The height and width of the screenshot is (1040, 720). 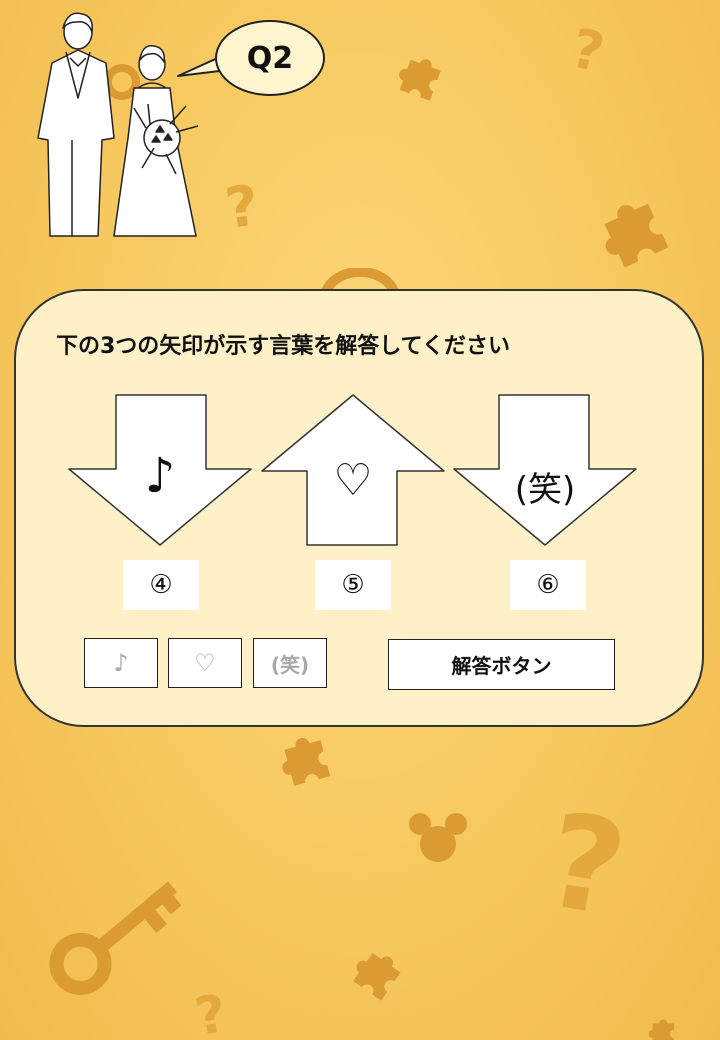 What do you see at coordinates (501, 664) in the screenshot?
I see `submit-answer-button: 解答ボタン` at bounding box center [501, 664].